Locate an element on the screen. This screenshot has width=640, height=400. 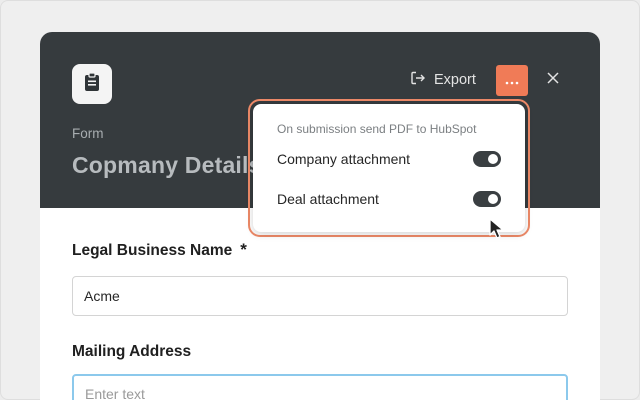
page-title: Copmany Details is located at coordinates (167, 165).